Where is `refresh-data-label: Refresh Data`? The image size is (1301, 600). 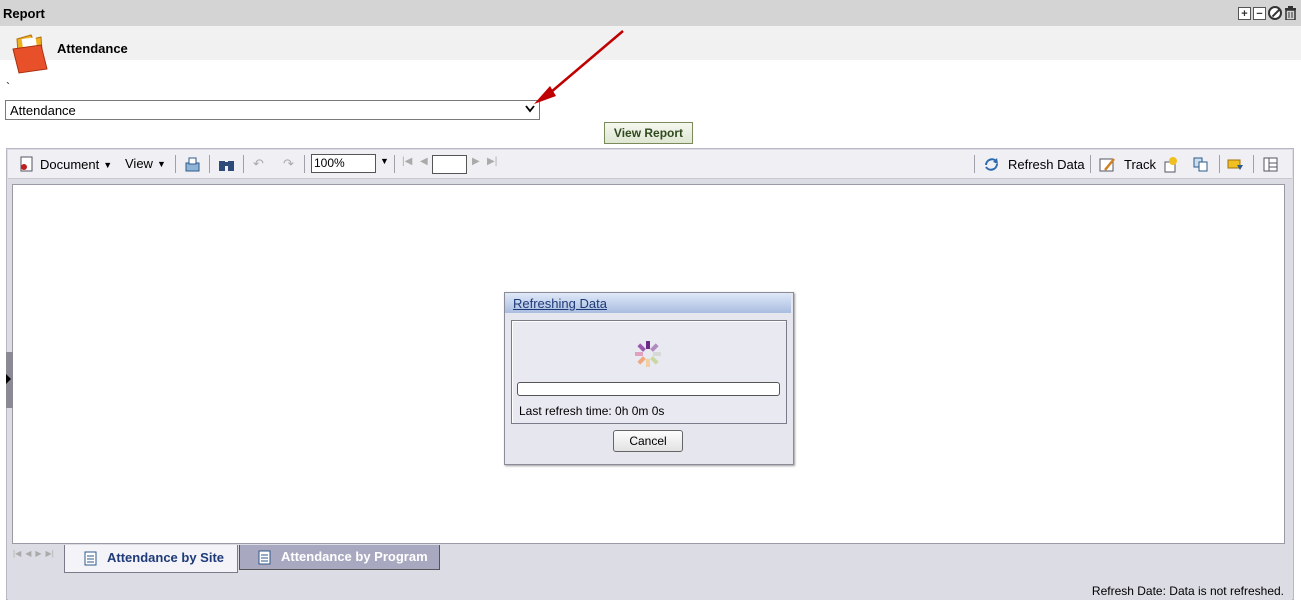
refresh-data-label: Refresh Data is located at coordinates (1046, 164).